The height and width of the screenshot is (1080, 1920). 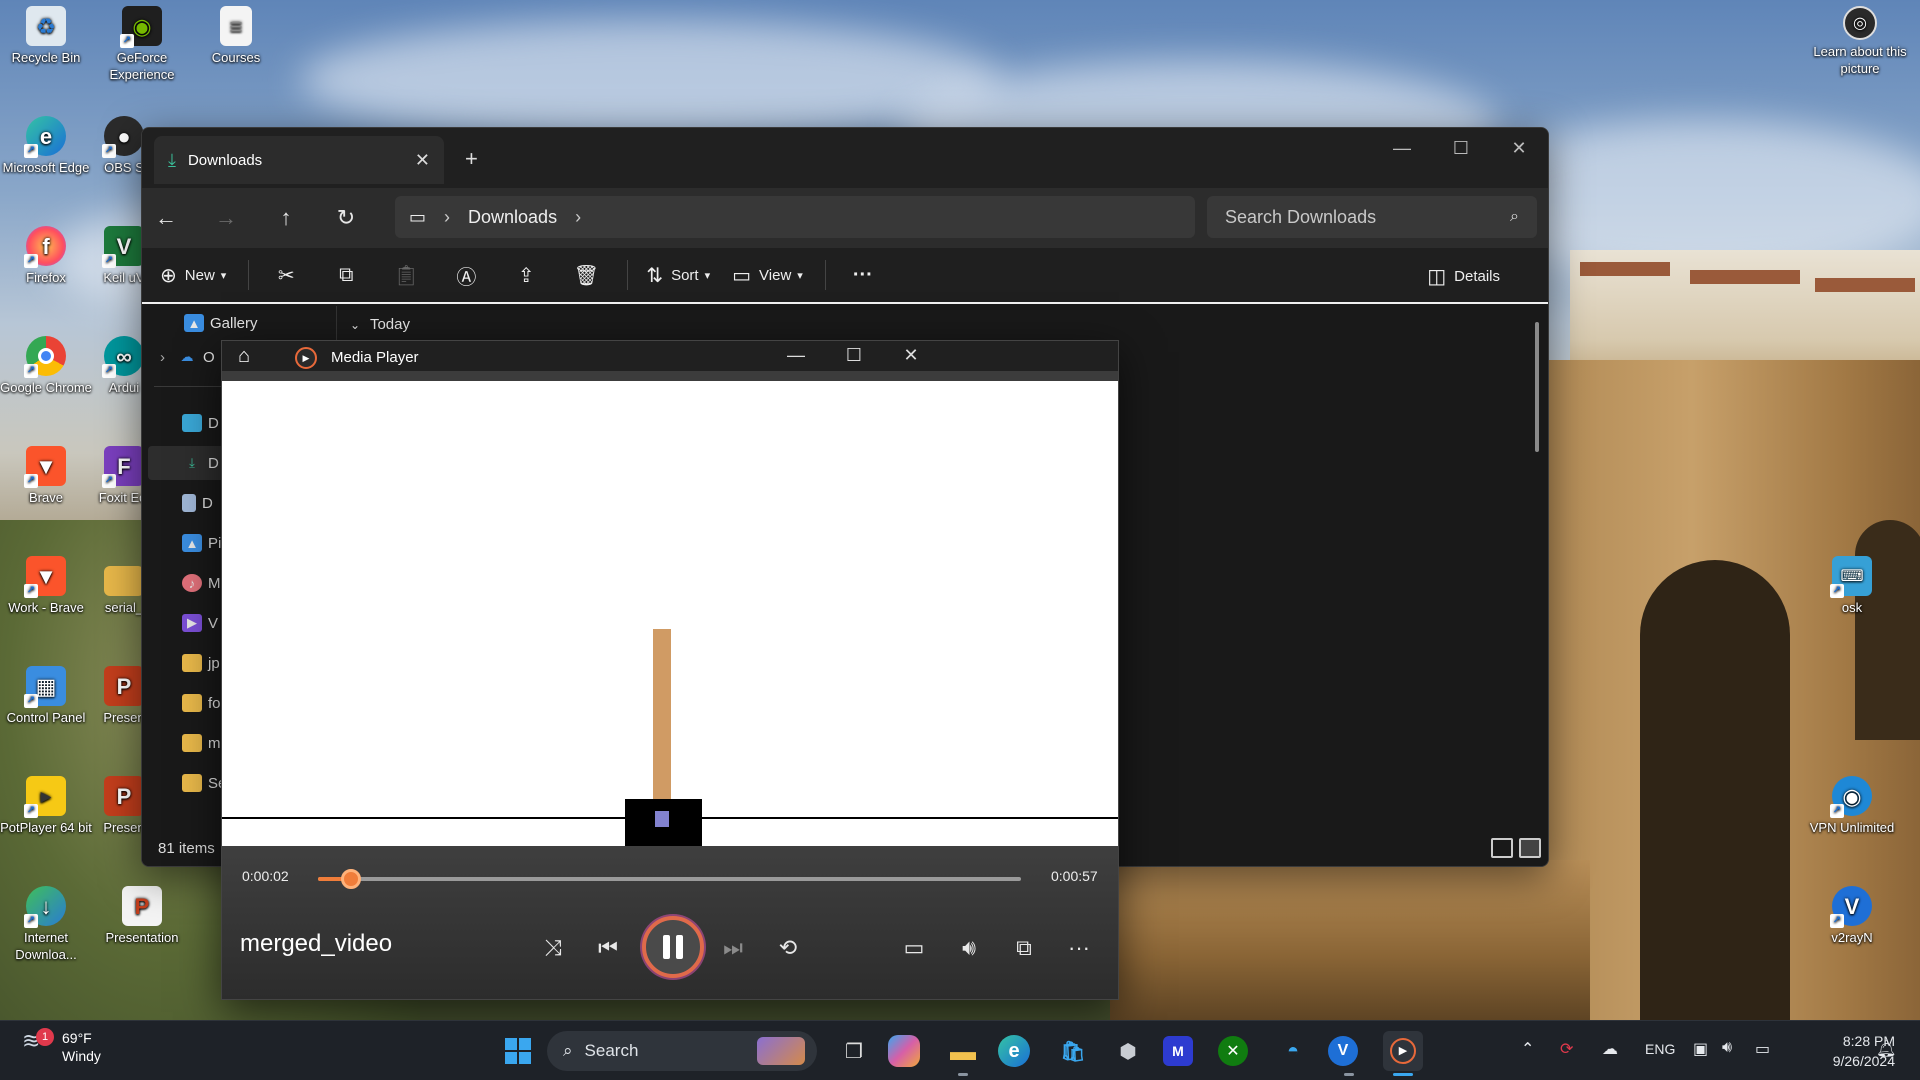 What do you see at coordinates (204, 783) in the screenshot?
I see `sidebar-item-folder-4: Se` at bounding box center [204, 783].